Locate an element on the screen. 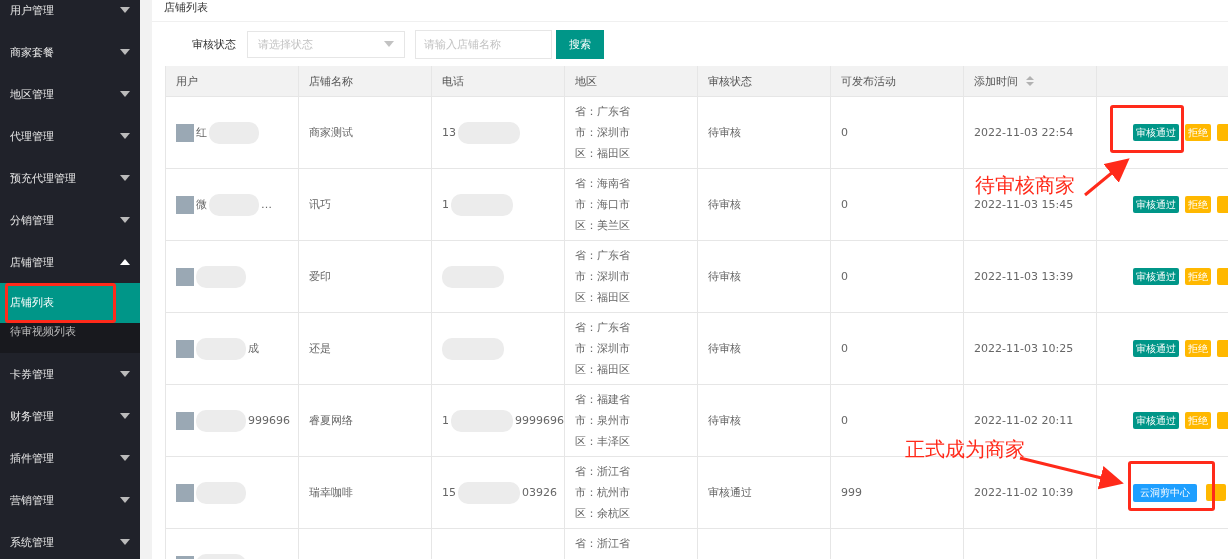 This screenshot has width=1228, height=559. shop-name: 讯巧 is located at coordinates (320, 204).